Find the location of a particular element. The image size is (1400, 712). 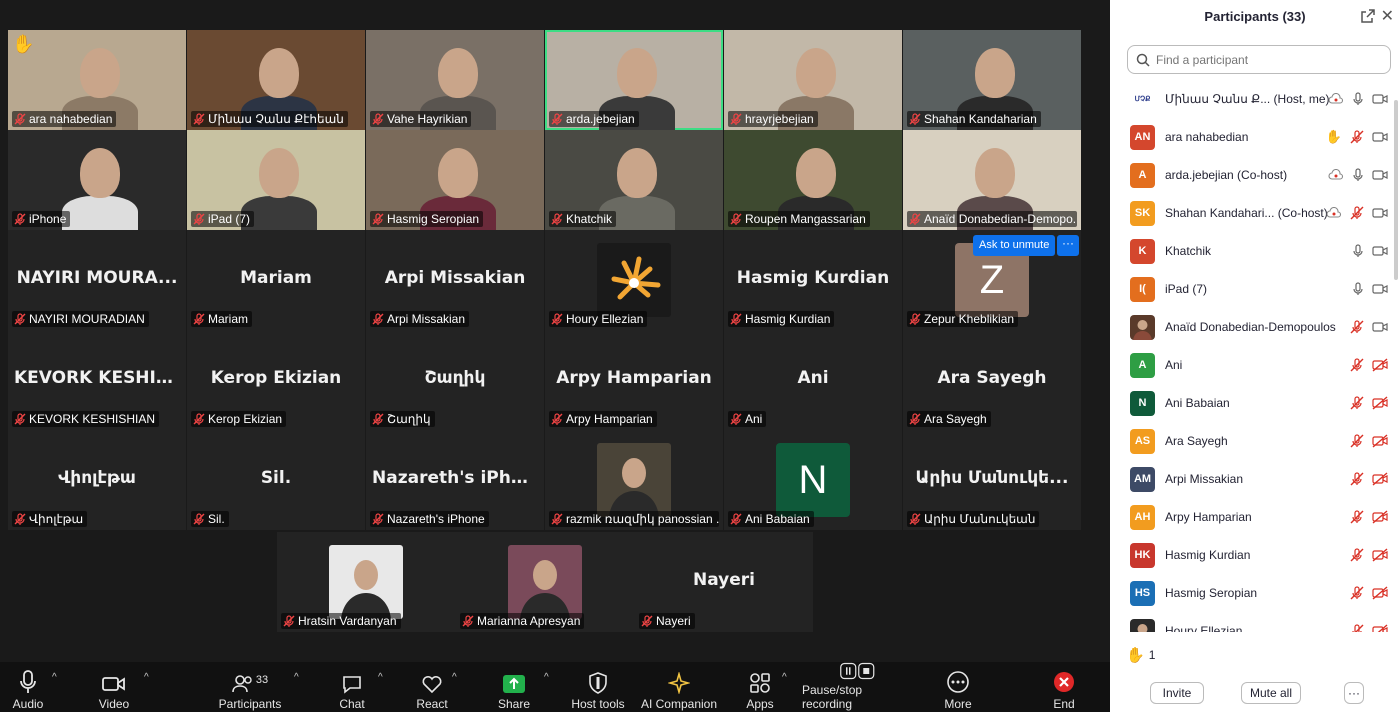

video-tile: Hratsin Vardanyan is located at coordinates (366, 582).